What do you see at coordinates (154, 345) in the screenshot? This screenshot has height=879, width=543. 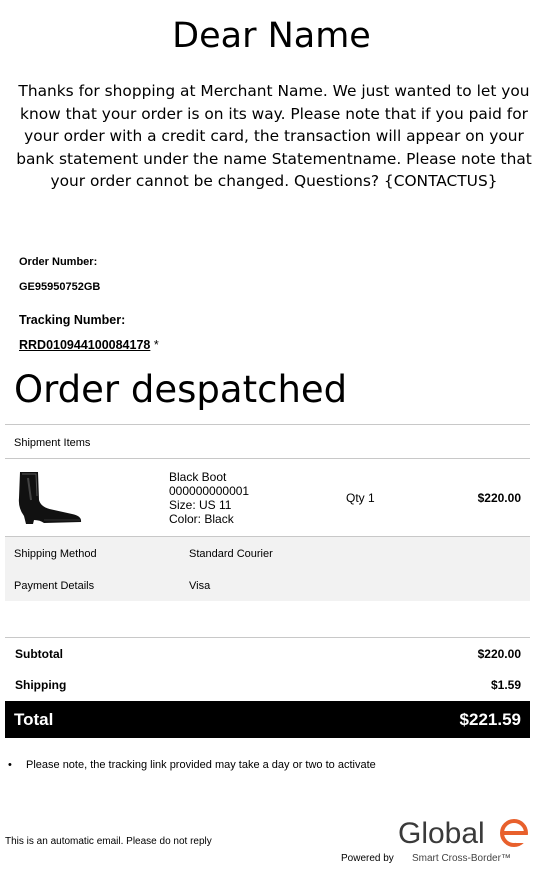 I see `tracking-asterisk: *` at bounding box center [154, 345].